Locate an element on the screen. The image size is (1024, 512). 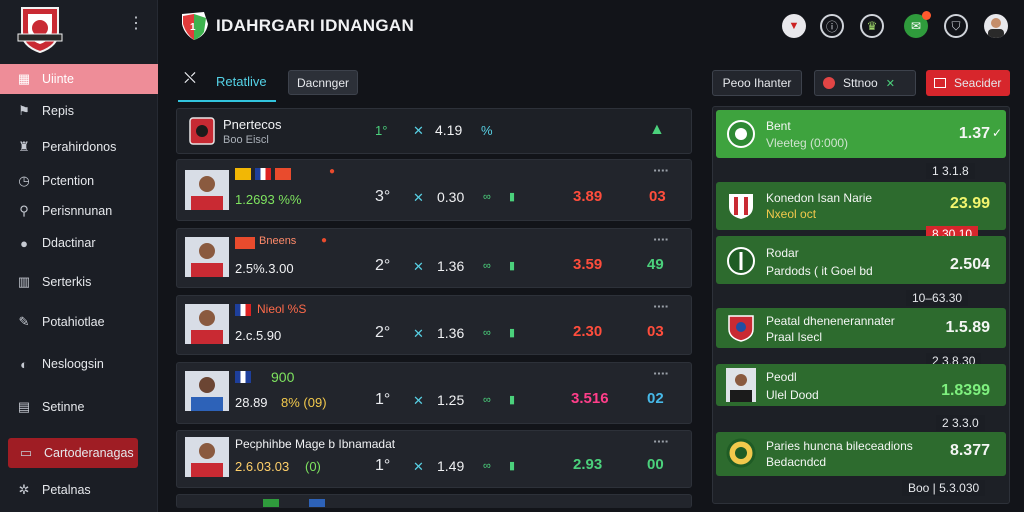
sidebar-item-3: ◷ Pctention is located at coordinates (79, 181).